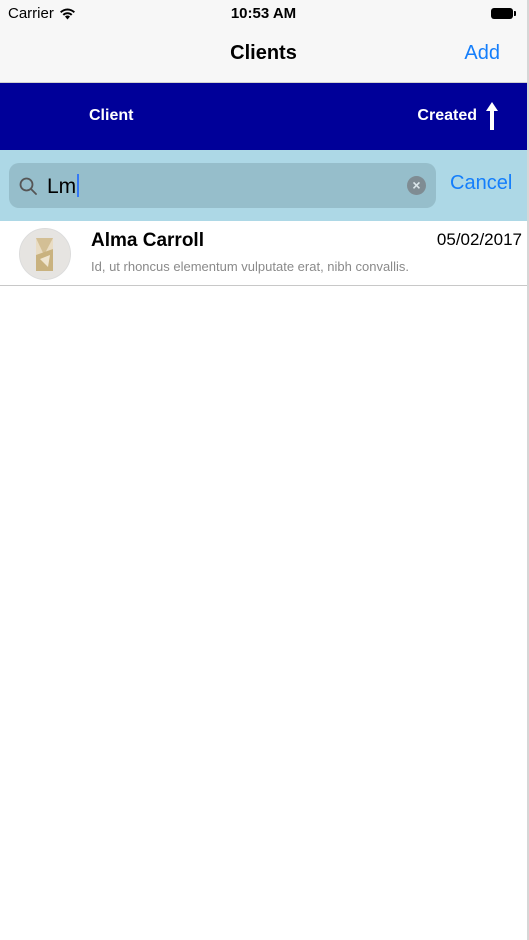 The image size is (529, 940). Describe the element at coordinates (147, 240) in the screenshot. I see `client-name: Alma Carroll` at that location.